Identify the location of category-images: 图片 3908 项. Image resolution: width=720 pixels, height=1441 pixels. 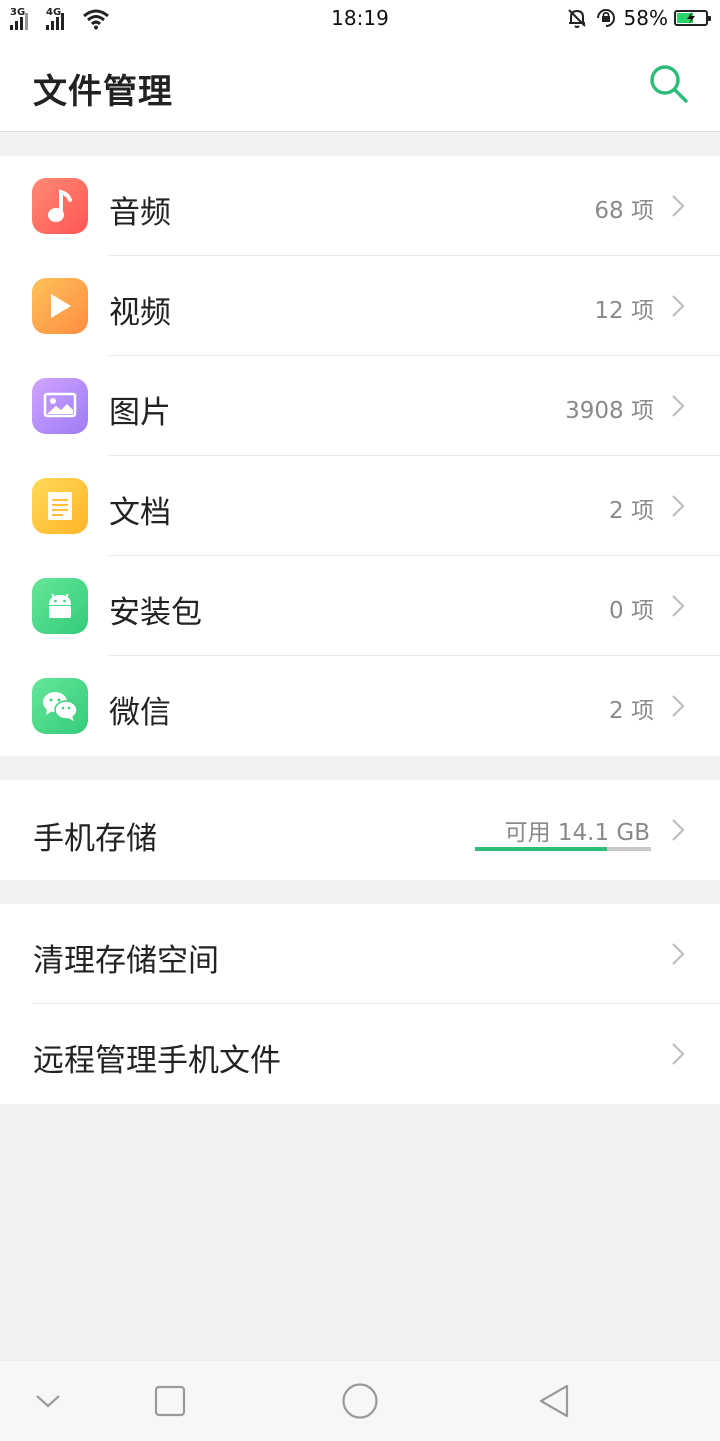
(360, 406).